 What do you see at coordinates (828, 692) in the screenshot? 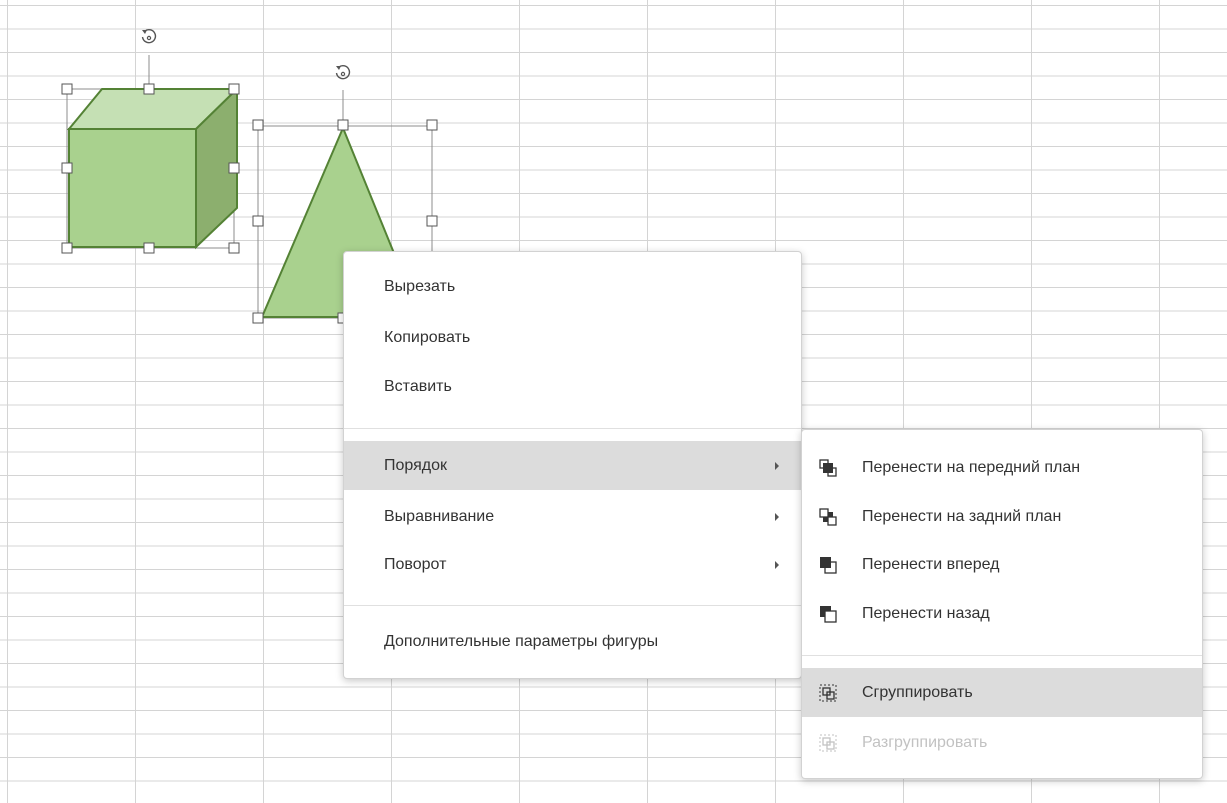
I see `group-icon` at bounding box center [828, 692].